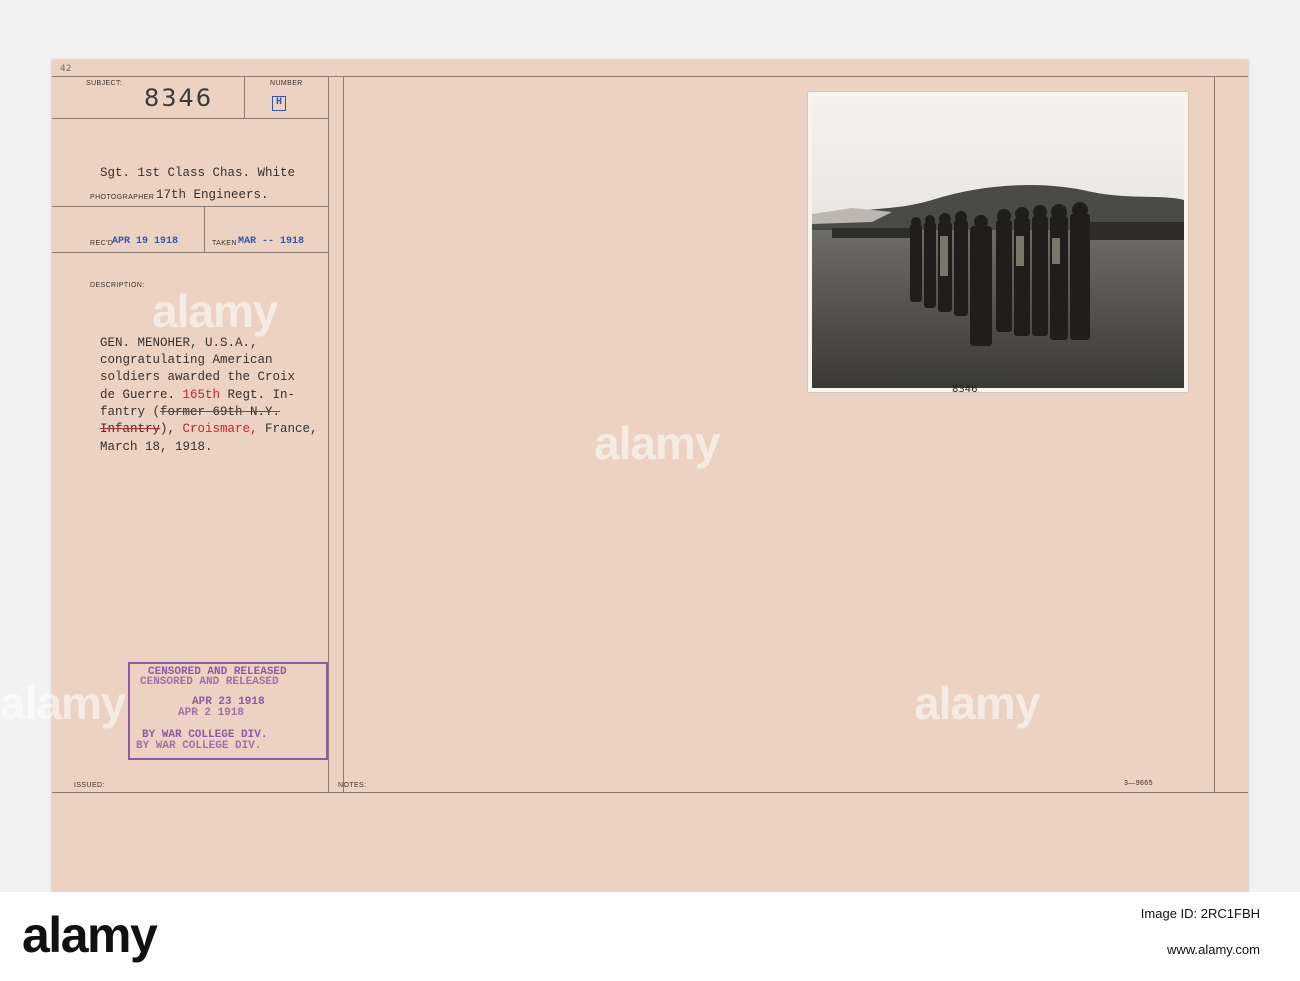 This screenshot has width=1300, height=981. What do you see at coordinates (179, 343) in the screenshot?
I see `description-line-1: GEN. MENOHER, U.S.A.,` at bounding box center [179, 343].